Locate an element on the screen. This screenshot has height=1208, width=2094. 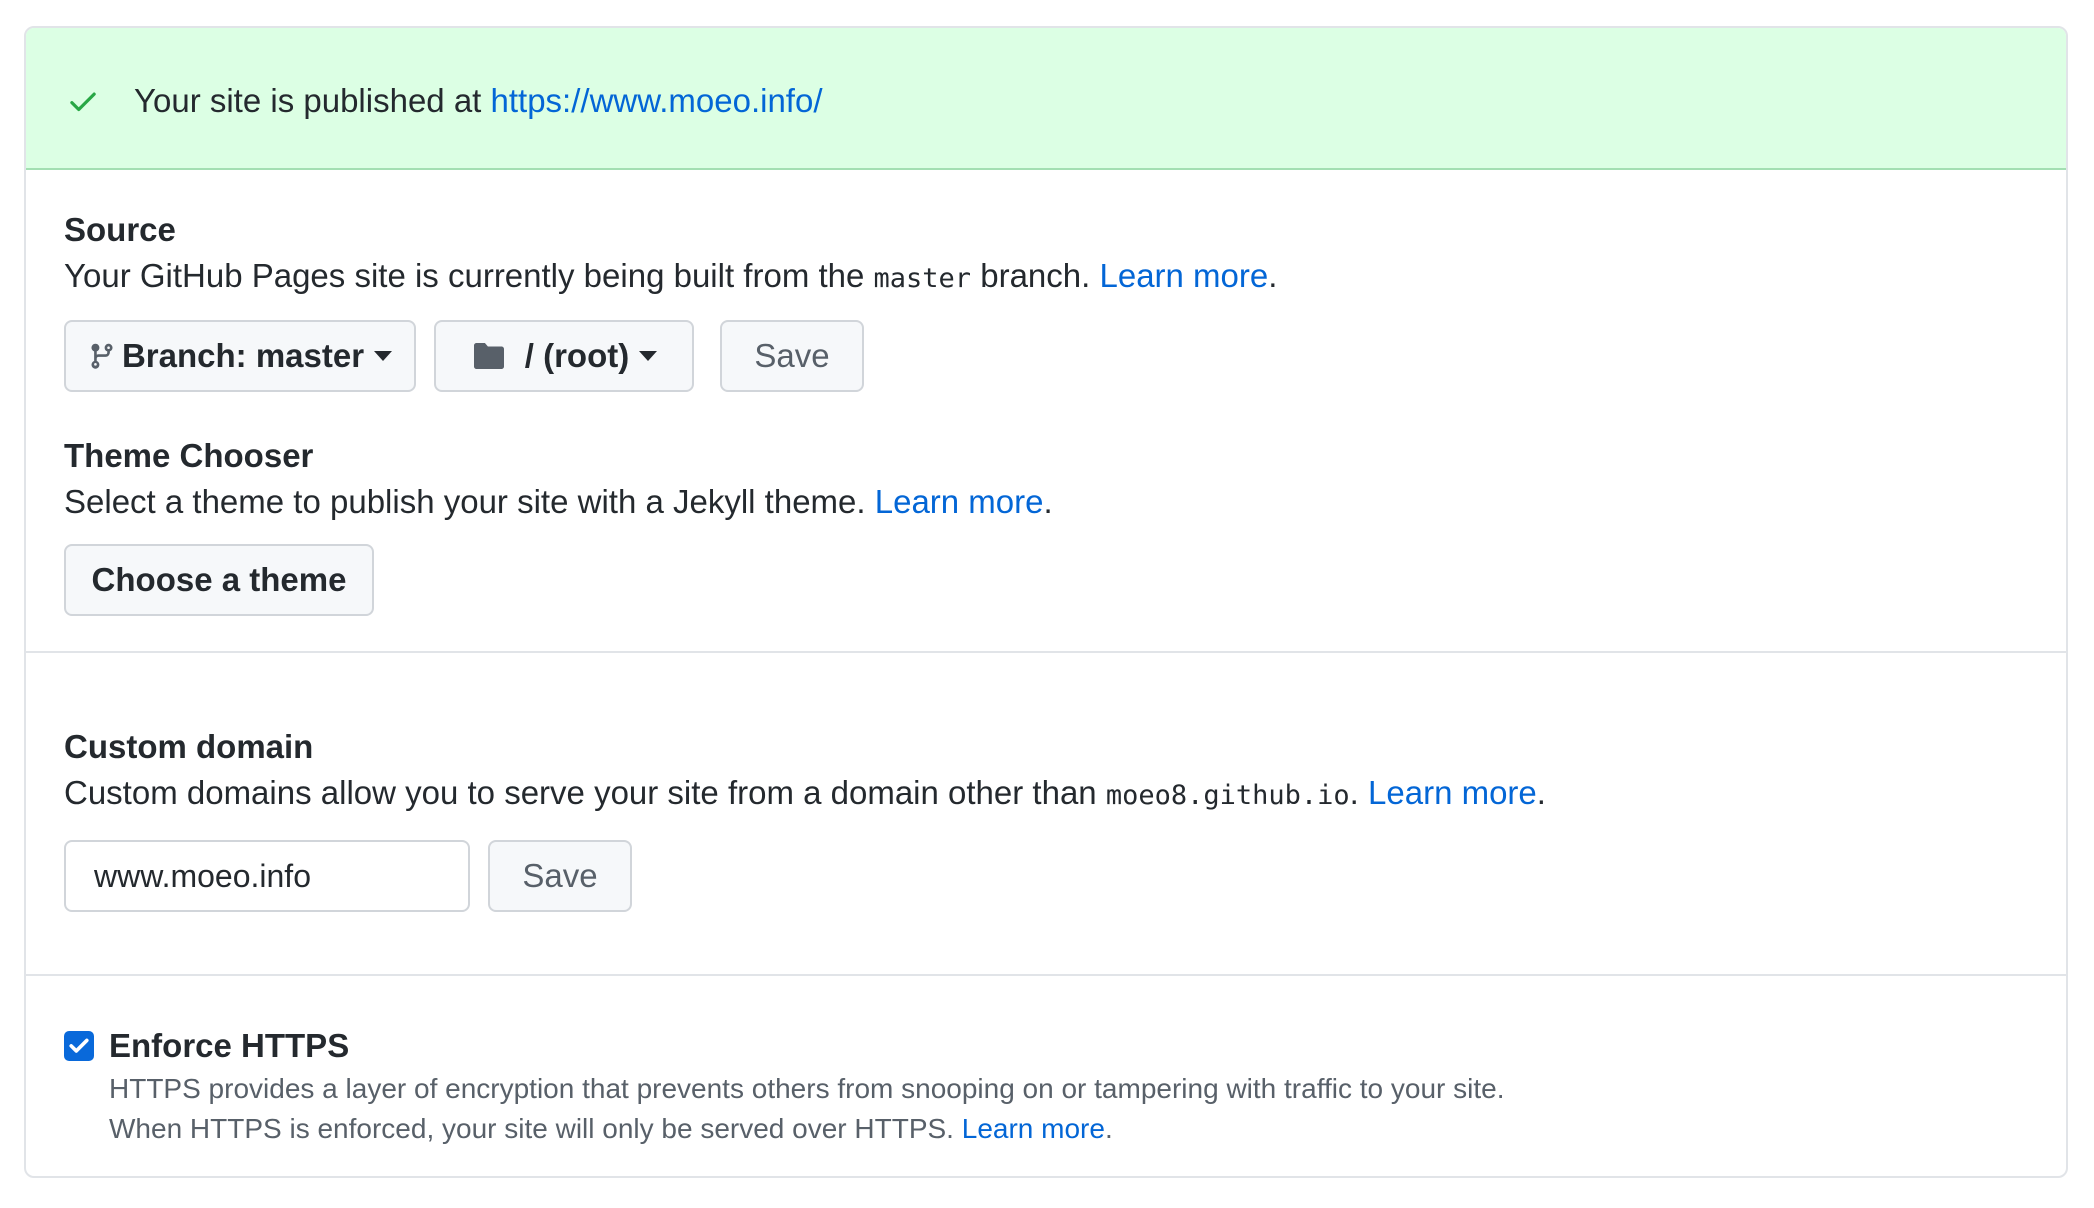
source-save-button: Save is located at coordinates (792, 356).